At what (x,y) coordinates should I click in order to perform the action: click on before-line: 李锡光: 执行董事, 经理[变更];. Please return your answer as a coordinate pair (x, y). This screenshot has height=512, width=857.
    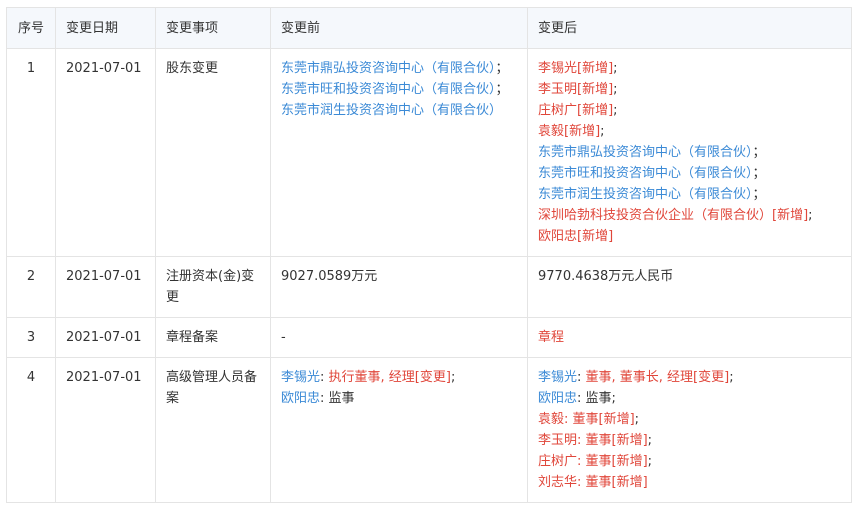
    Looking at the image, I should click on (399, 377).